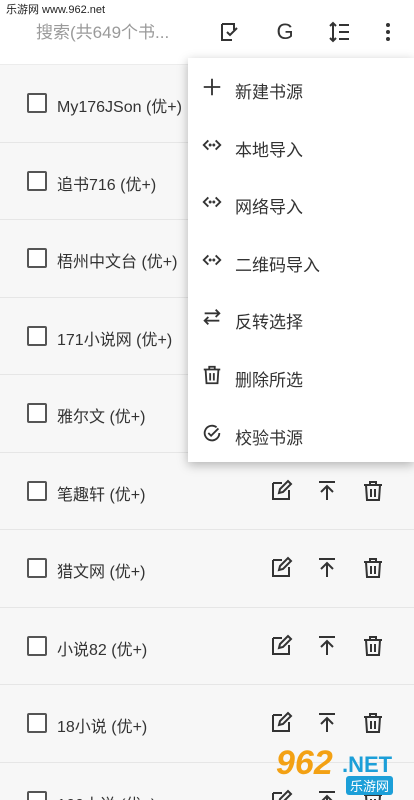 The height and width of the screenshot is (800, 414). I want to click on menu-item-label: 本地导入, so click(269, 150).